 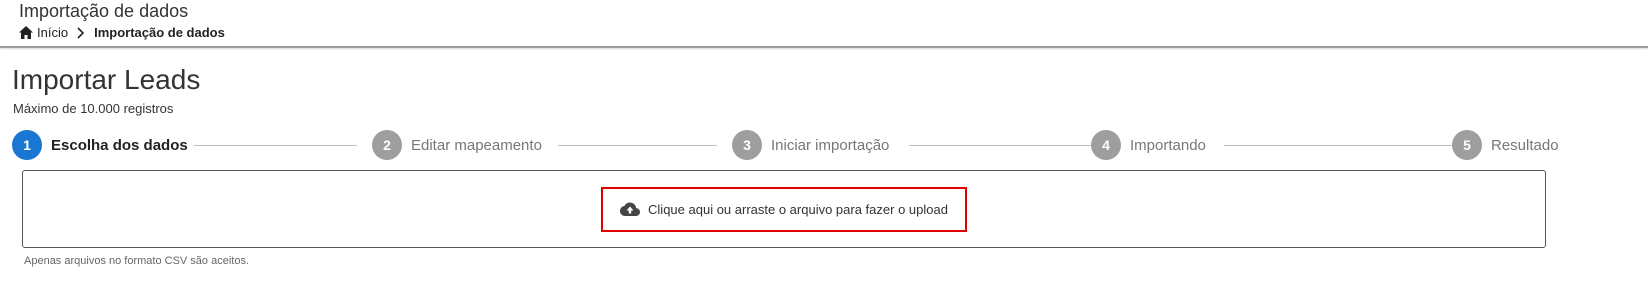 What do you see at coordinates (1168, 145) in the screenshot?
I see `step-label: Importando` at bounding box center [1168, 145].